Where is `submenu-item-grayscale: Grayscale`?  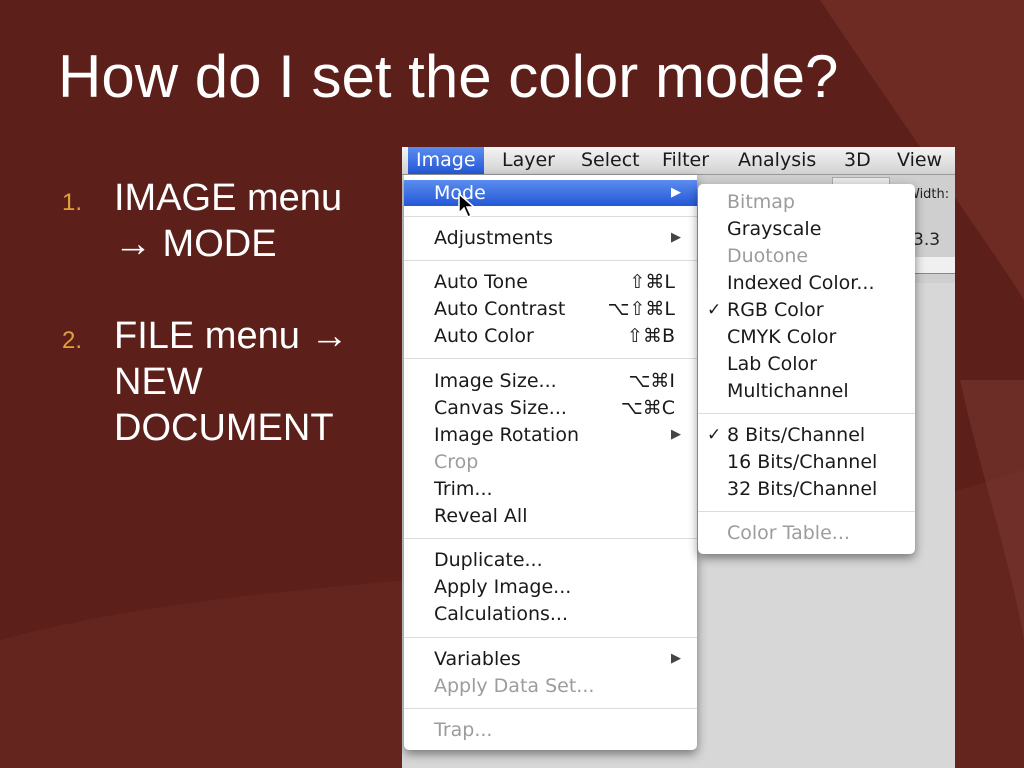 submenu-item-grayscale: Grayscale is located at coordinates (806, 229).